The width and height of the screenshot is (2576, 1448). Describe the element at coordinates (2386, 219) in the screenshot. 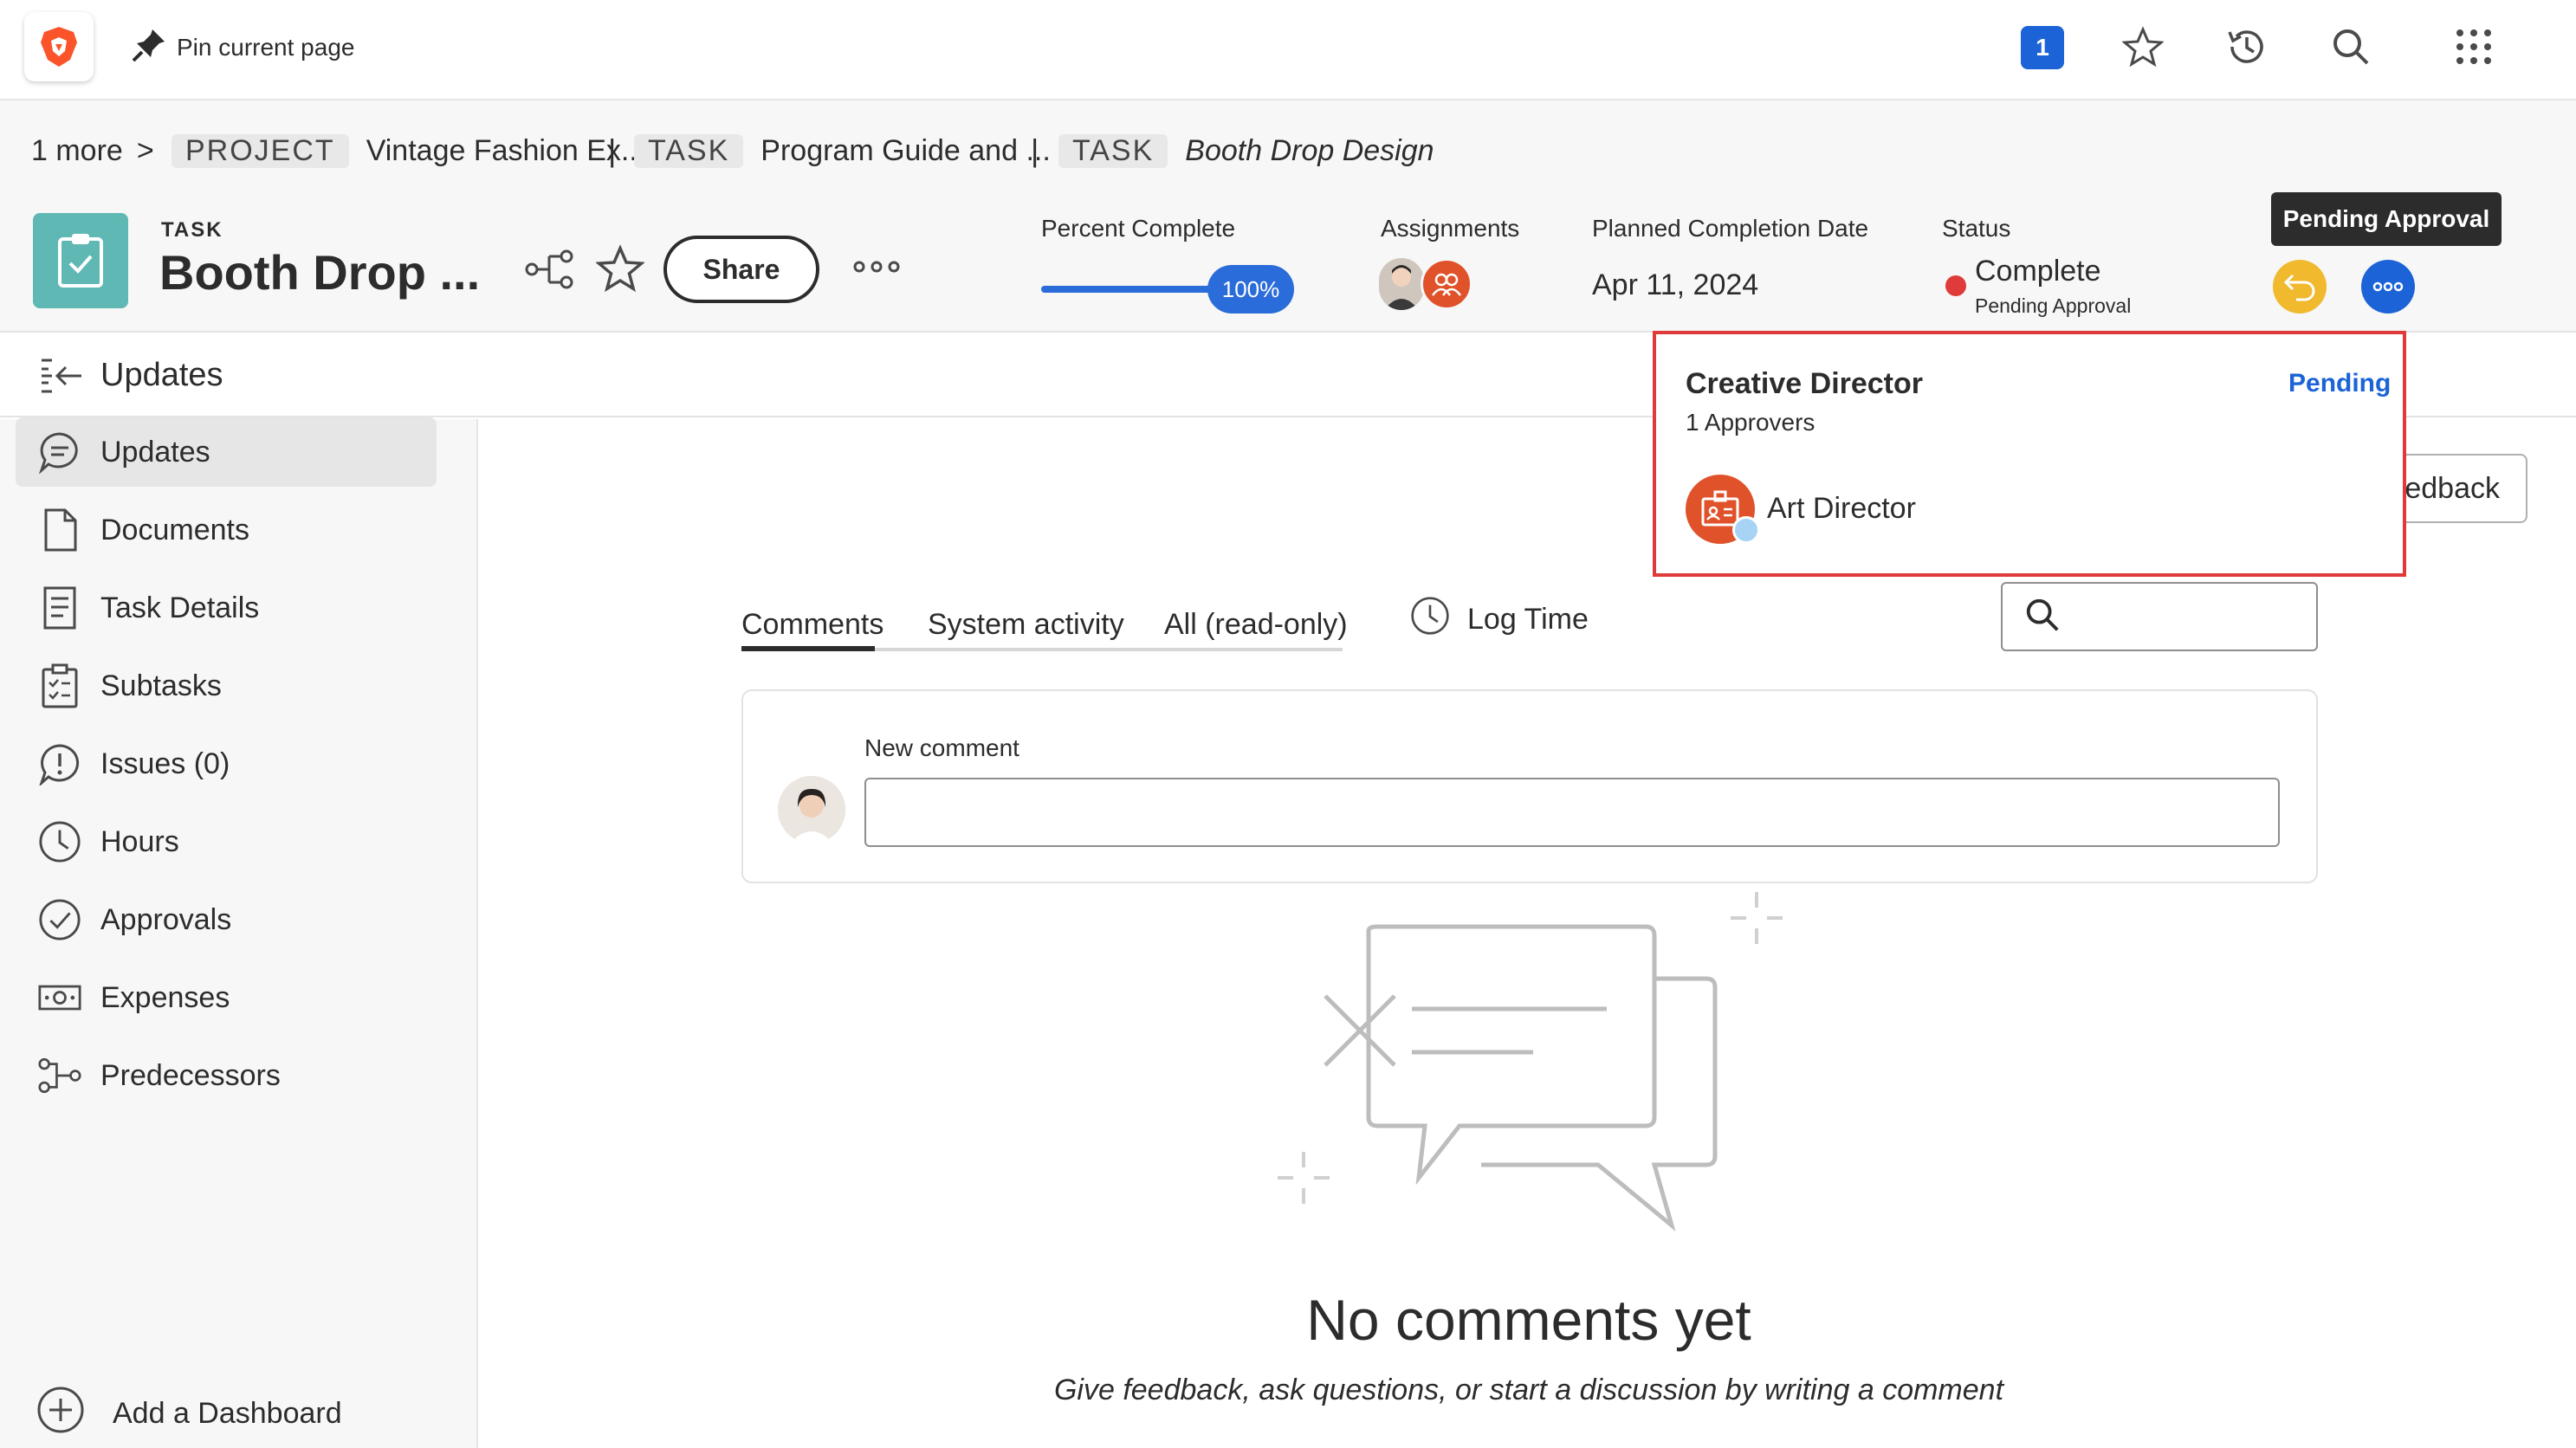

I see `pending-approval-tooltip: Pending Approval` at that location.